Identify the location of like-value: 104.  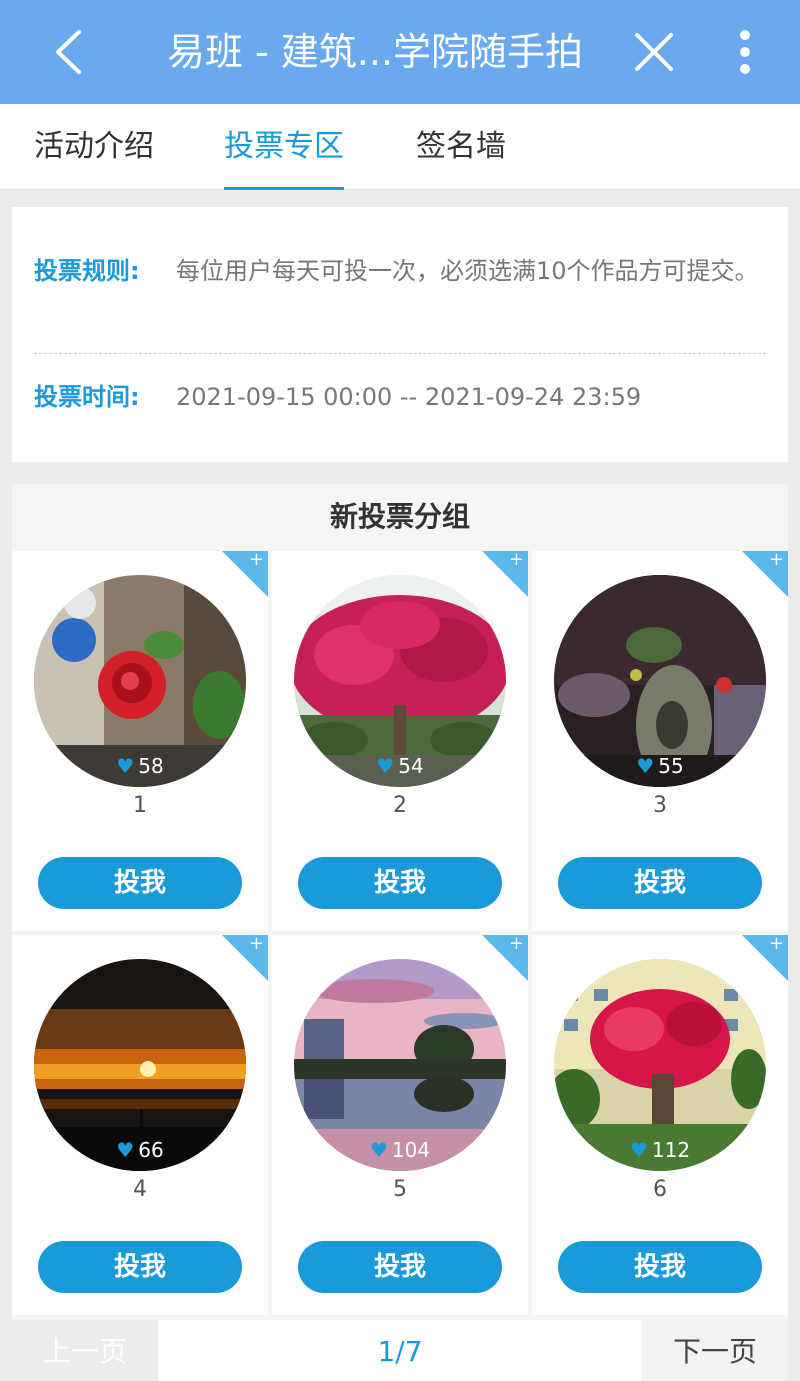
(411, 1150).